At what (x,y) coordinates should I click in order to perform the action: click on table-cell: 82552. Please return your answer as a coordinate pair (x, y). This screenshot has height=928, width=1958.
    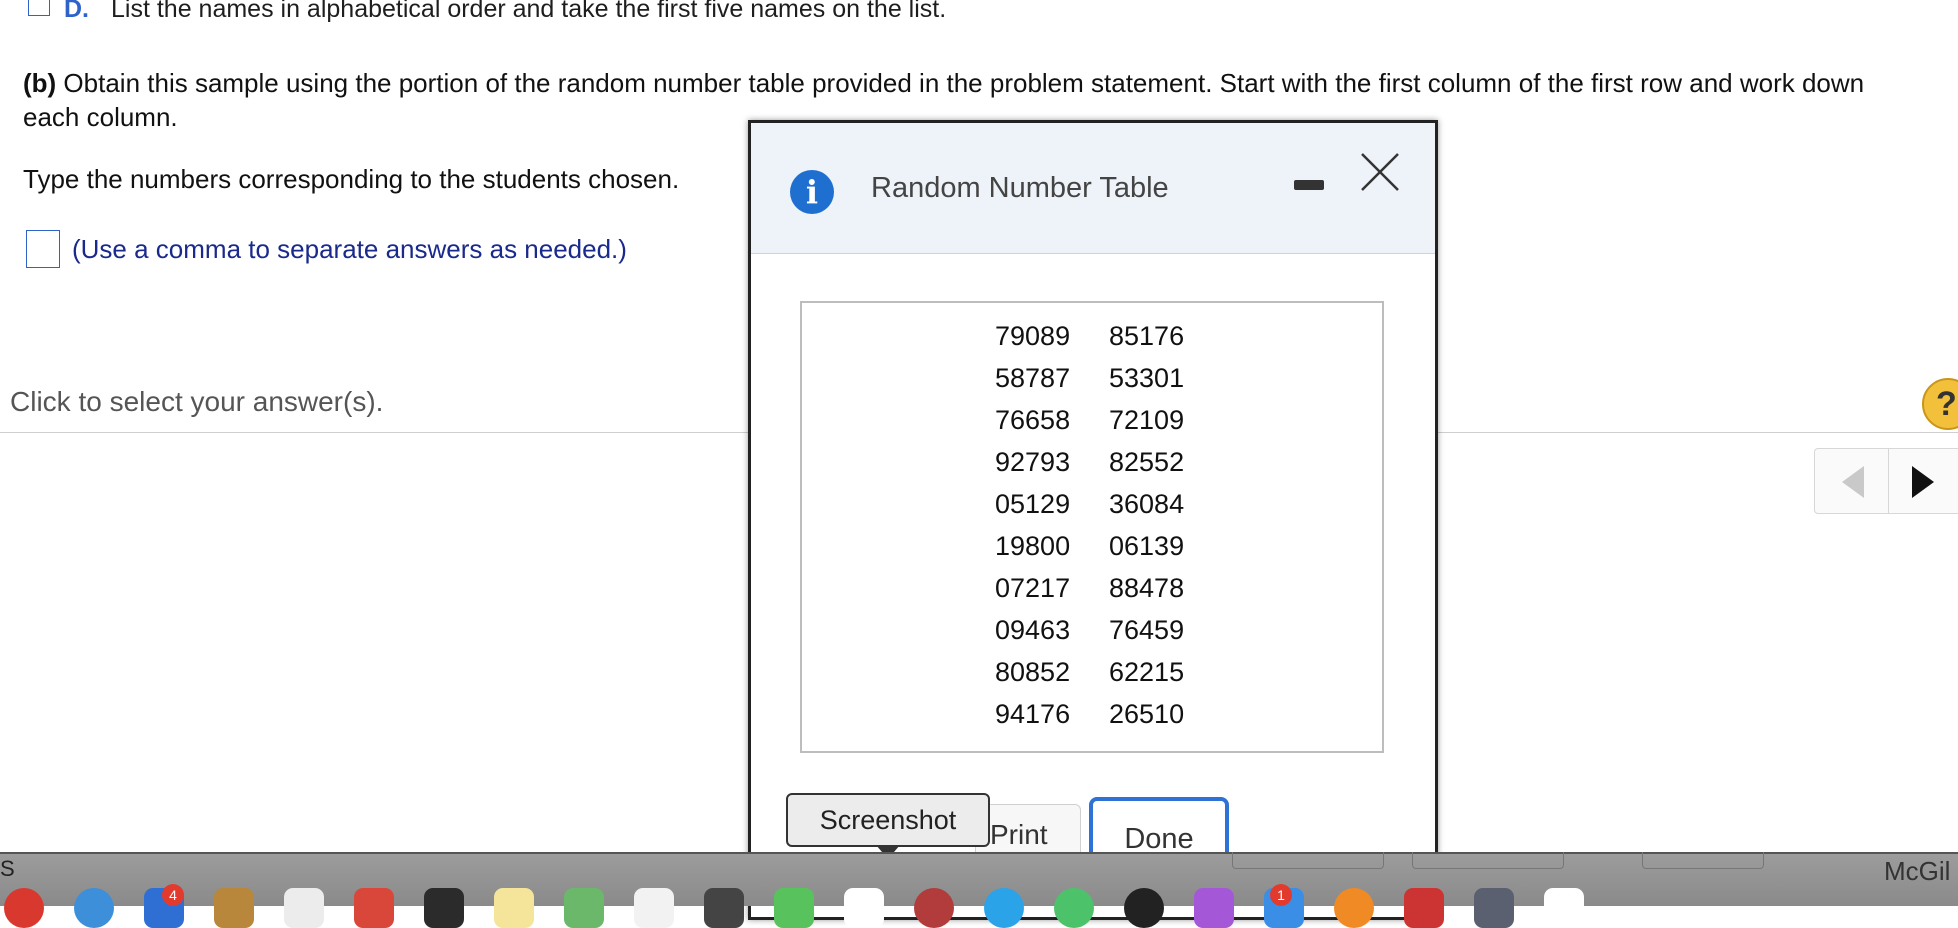
    Looking at the image, I should click on (1147, 462).